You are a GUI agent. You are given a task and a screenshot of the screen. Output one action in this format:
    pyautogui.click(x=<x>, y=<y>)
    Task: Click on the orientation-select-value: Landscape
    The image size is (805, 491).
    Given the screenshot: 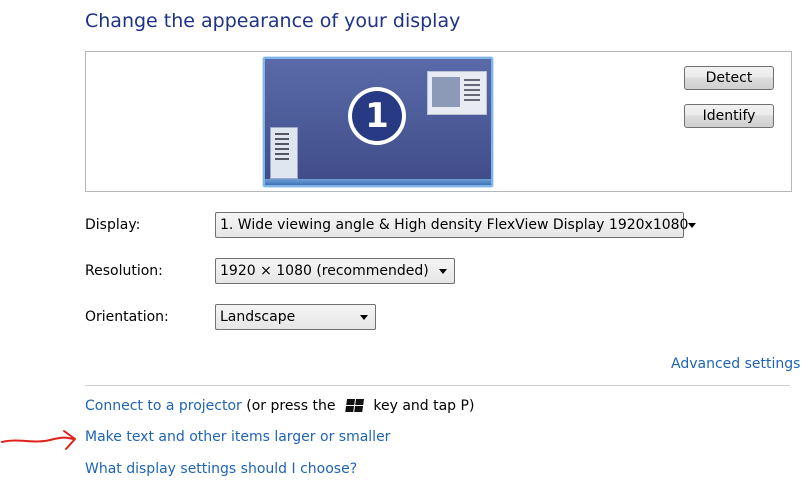 What is the action you would take?
    pyautogui.click(x=258, y=317)
    